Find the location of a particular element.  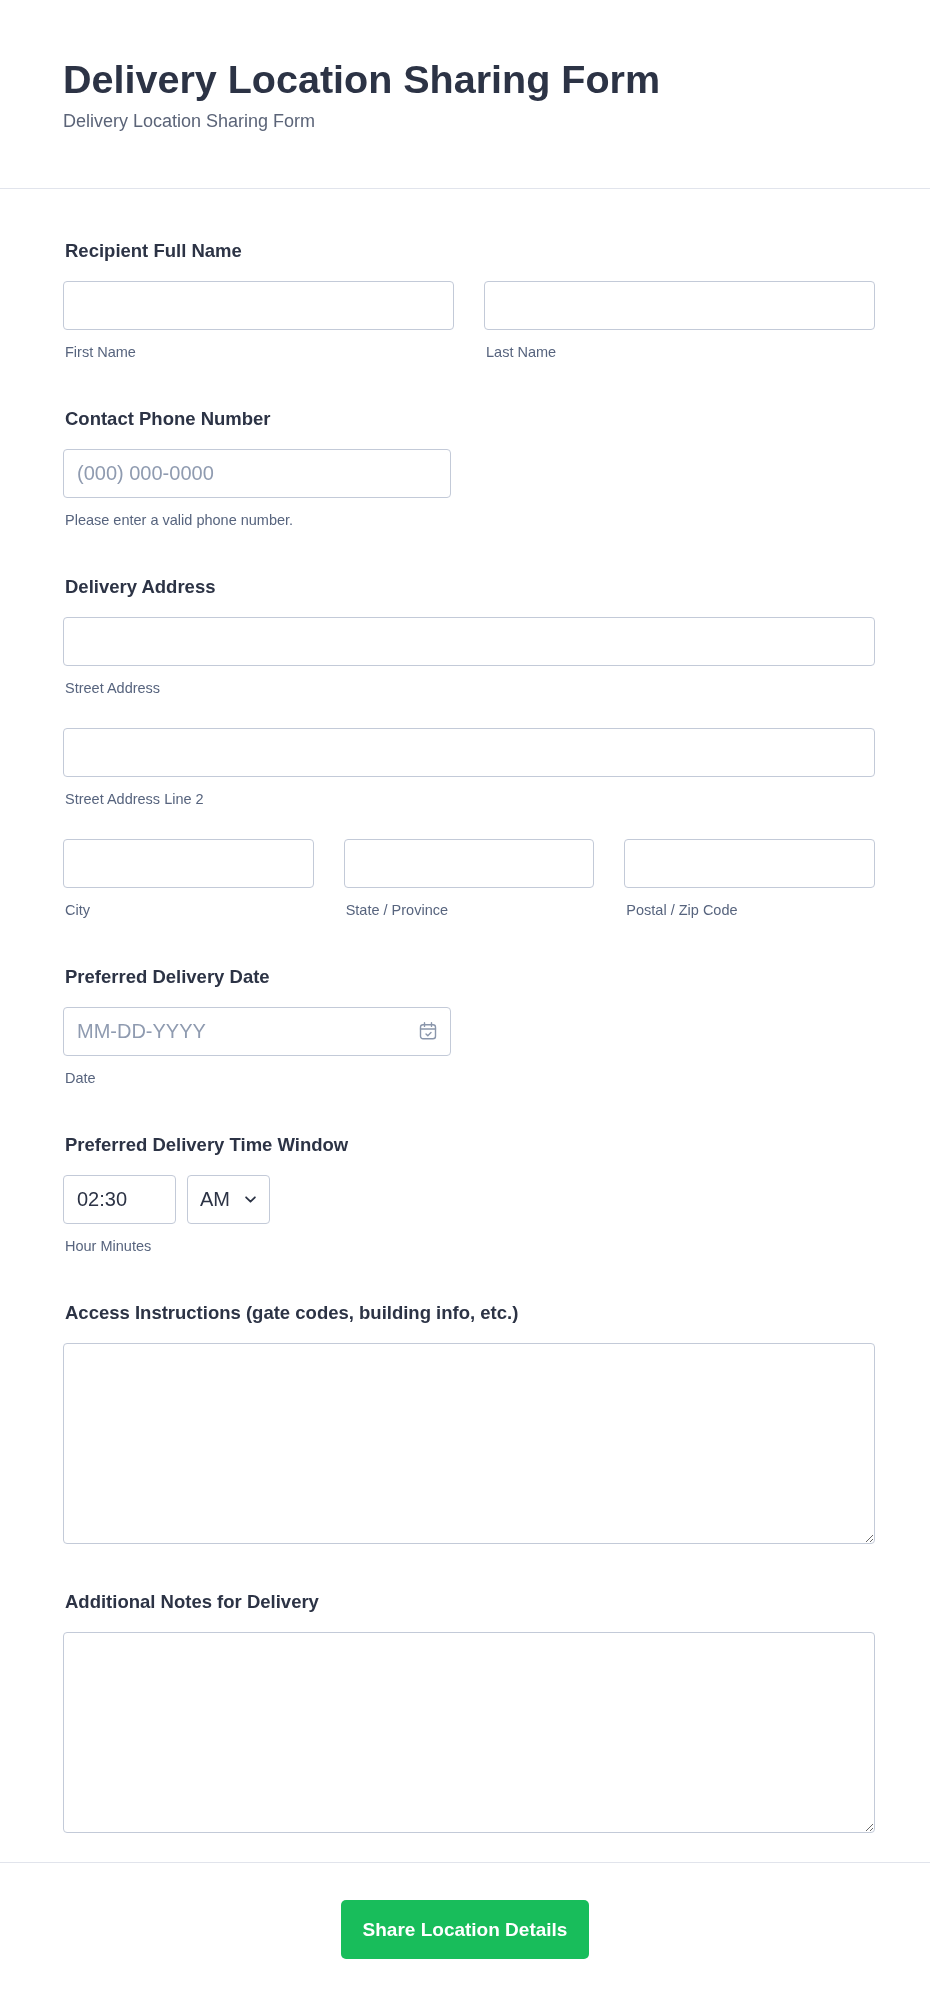

field-label: Preferred Delivery Date is located at coordinates (167, 977).